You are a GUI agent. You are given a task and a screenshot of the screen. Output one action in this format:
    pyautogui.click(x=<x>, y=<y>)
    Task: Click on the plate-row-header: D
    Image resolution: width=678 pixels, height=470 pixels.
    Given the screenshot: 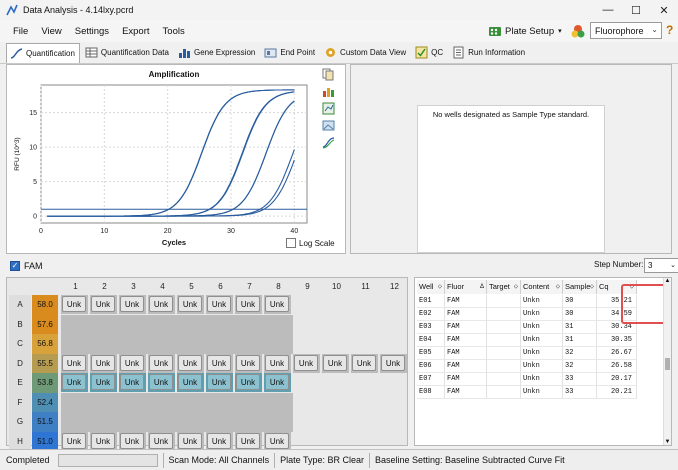 What is the action you would take?
    pyautogui.click(x=20, y=363)
    